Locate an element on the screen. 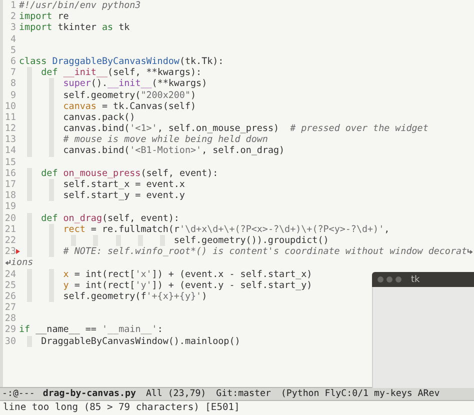 The image size is (474, 415). line-number: 10 is located at coordinates (10, 106).